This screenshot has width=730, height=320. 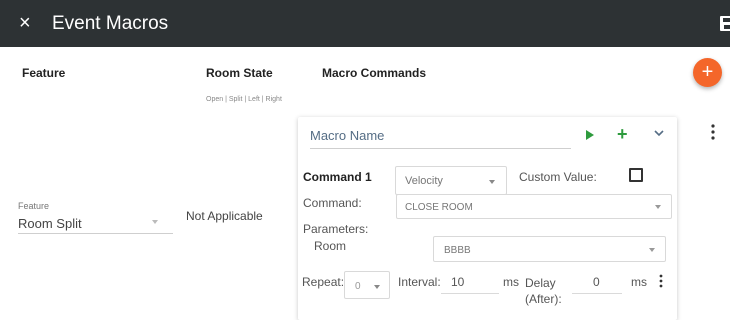 I want to click on macro-name-underline, so click(x=440, y=148).